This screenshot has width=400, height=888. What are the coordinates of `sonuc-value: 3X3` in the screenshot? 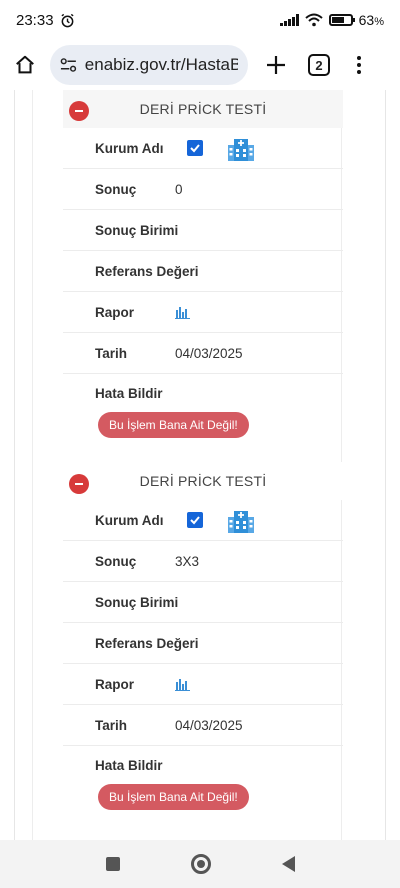 It's located at (187, 561).